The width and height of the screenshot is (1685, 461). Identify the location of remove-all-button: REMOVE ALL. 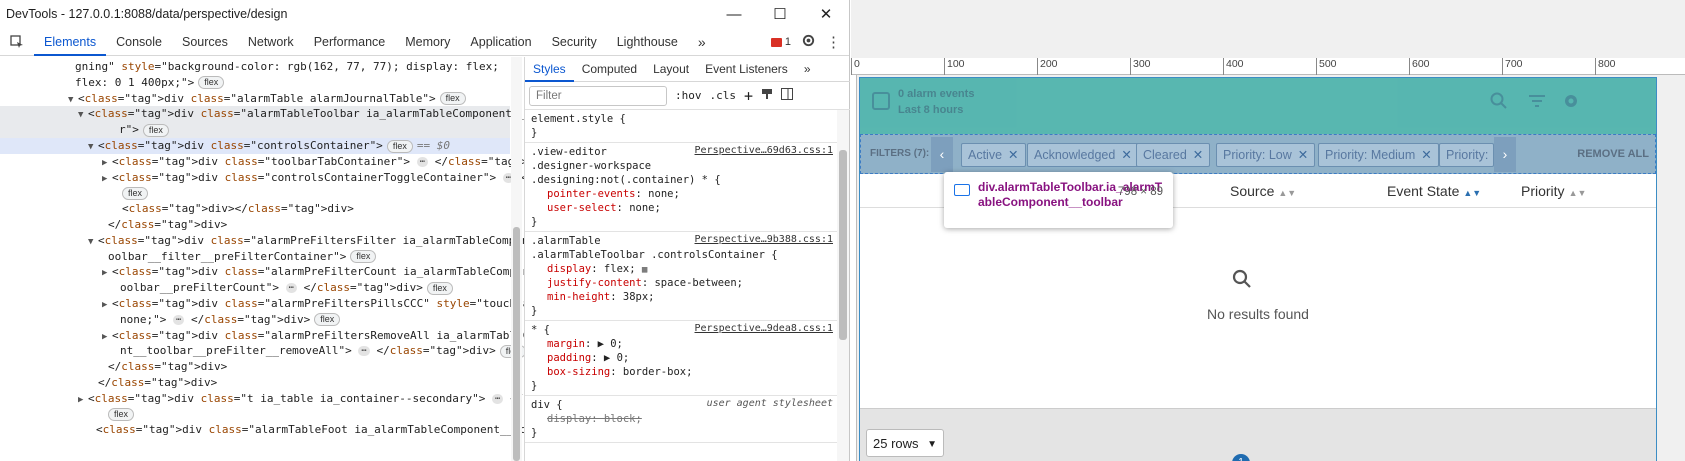
(1613, 154).